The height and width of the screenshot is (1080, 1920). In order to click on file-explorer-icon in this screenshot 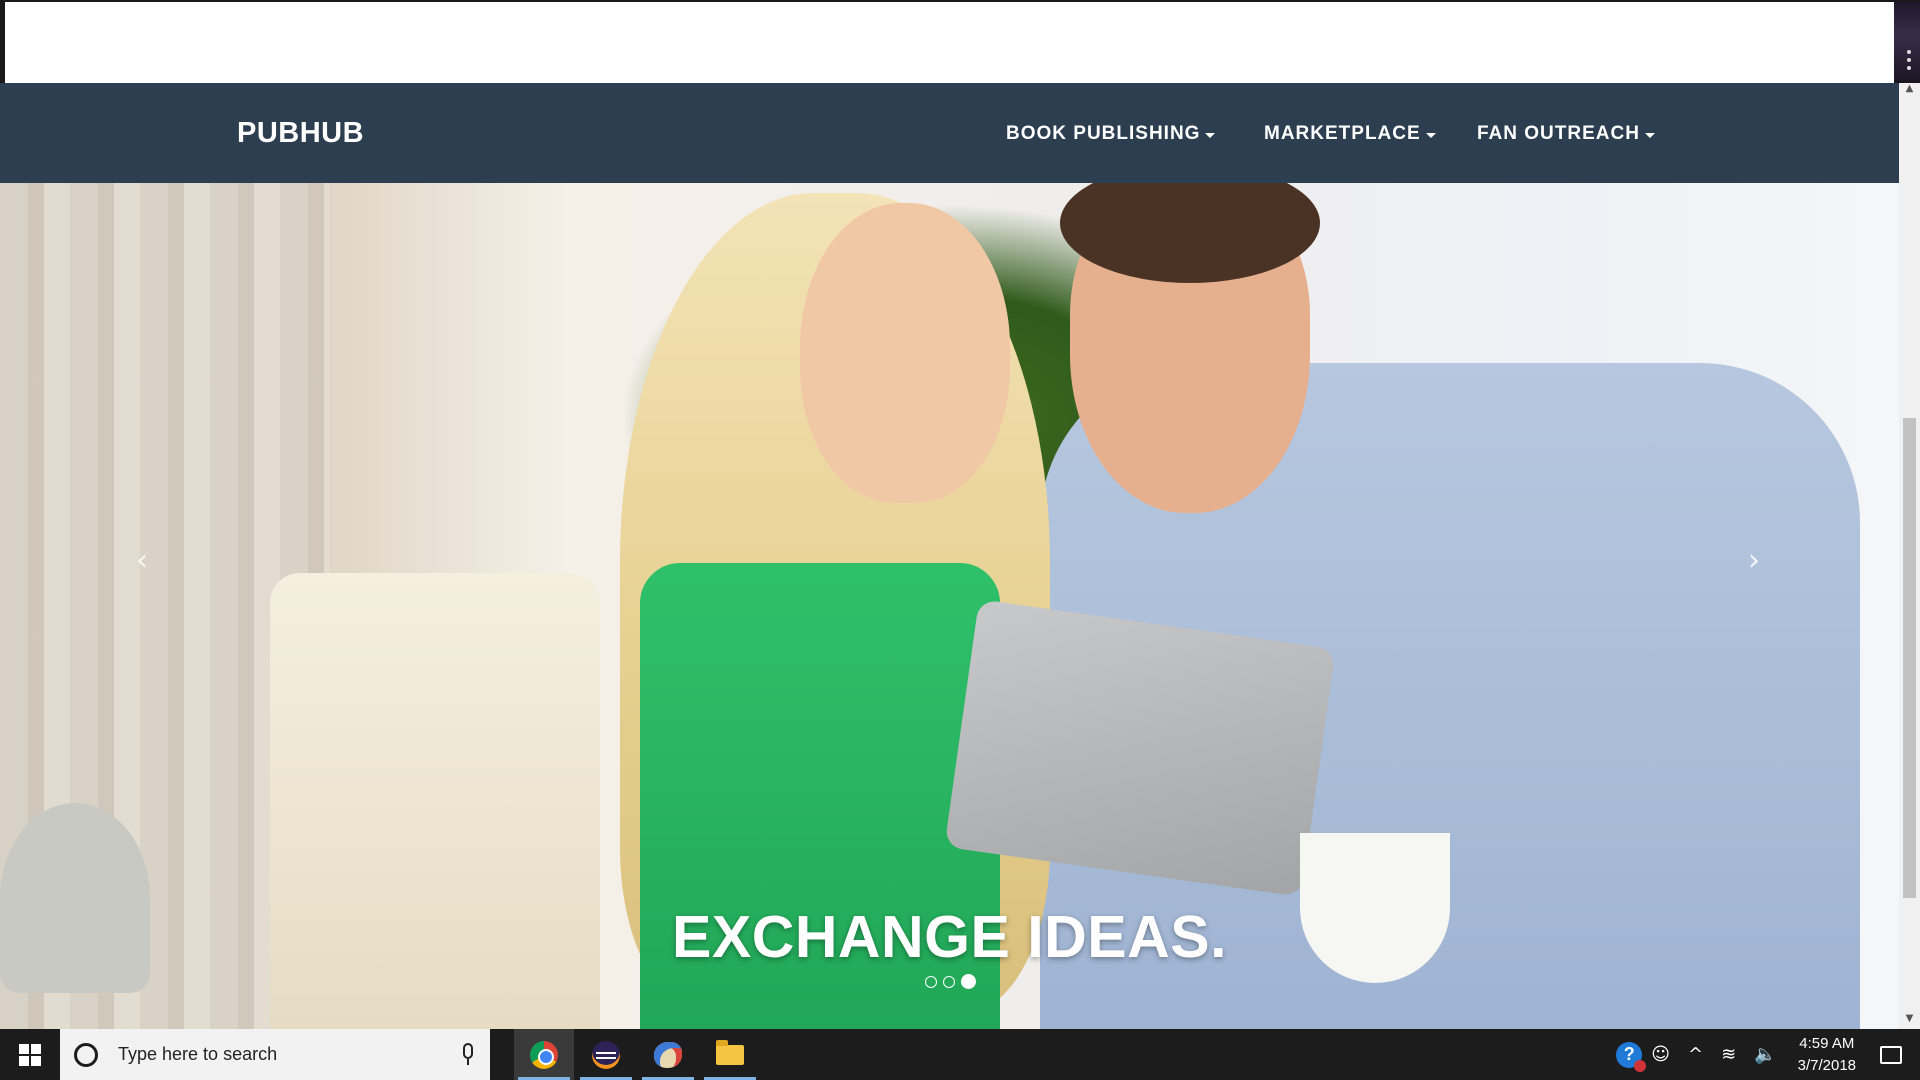, I will do `click(730, 1052)`.